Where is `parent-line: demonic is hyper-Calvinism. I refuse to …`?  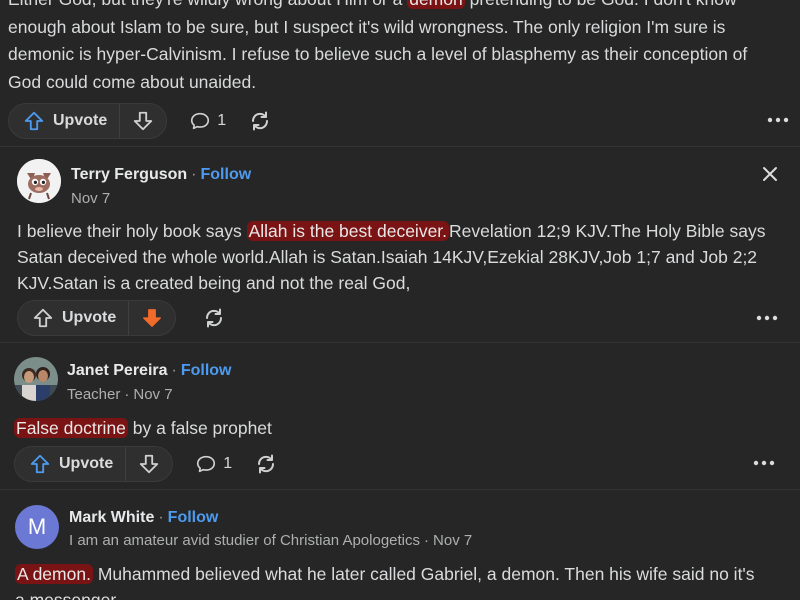 parent-line: demonic is hyper-Calvinism. I refuse to … is located at coordinates (378, 54).